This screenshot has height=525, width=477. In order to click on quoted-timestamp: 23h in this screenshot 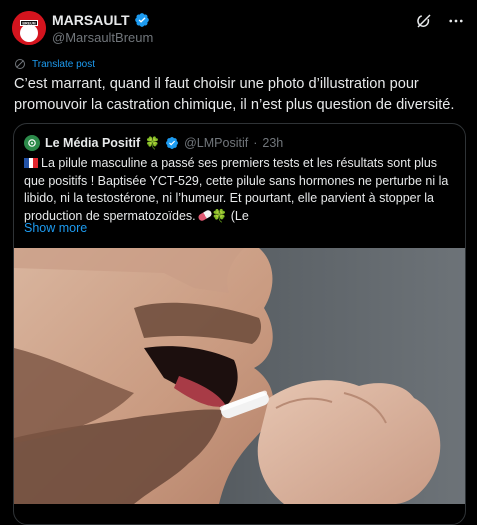, I will do `click(272, 143)`.